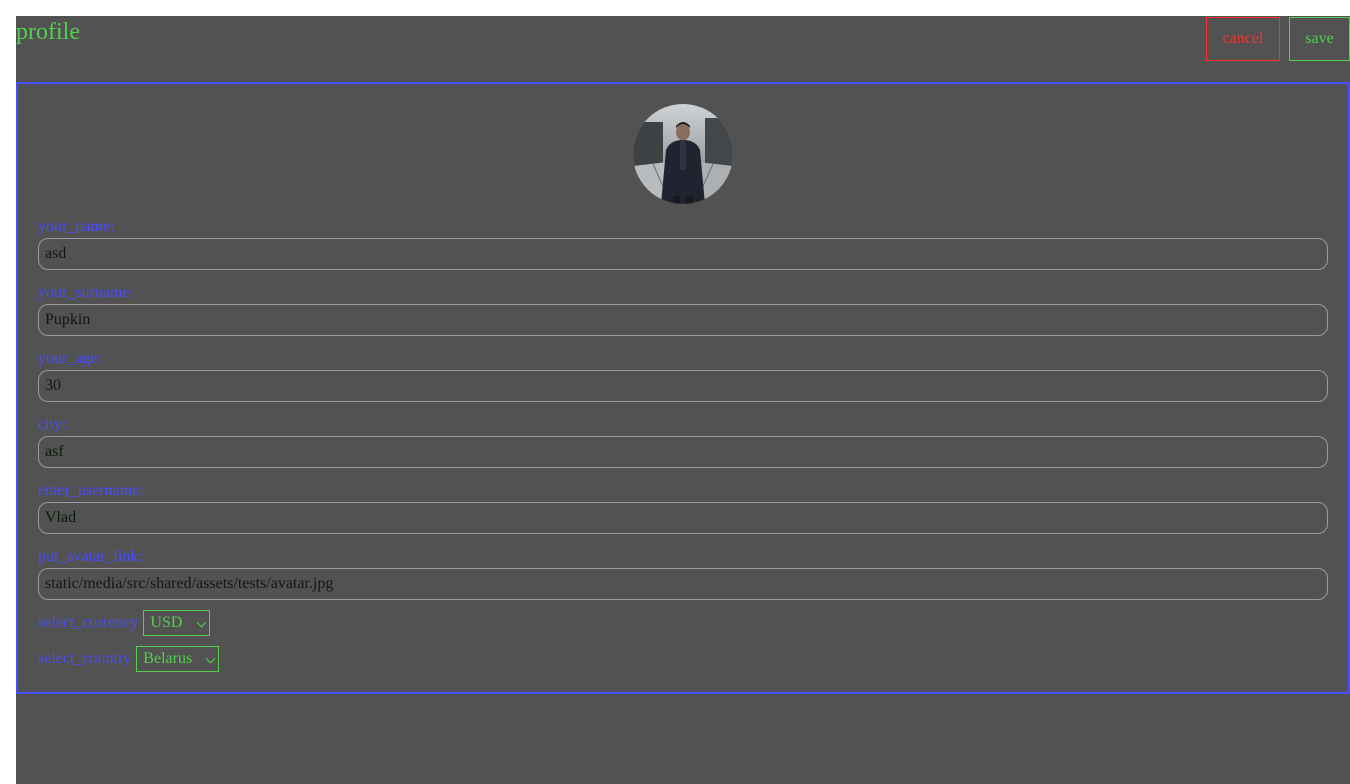  I want to click on avatar-photo, so click(683, 154).